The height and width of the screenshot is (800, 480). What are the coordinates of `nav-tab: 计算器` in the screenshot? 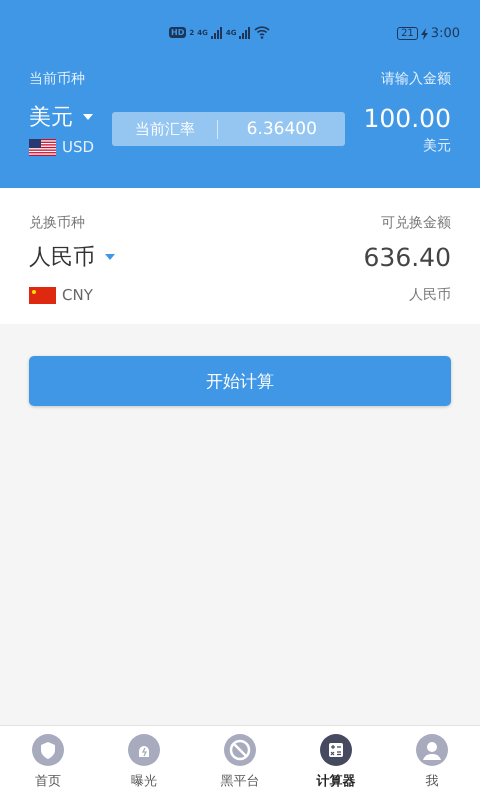 It's located at (336, 763).